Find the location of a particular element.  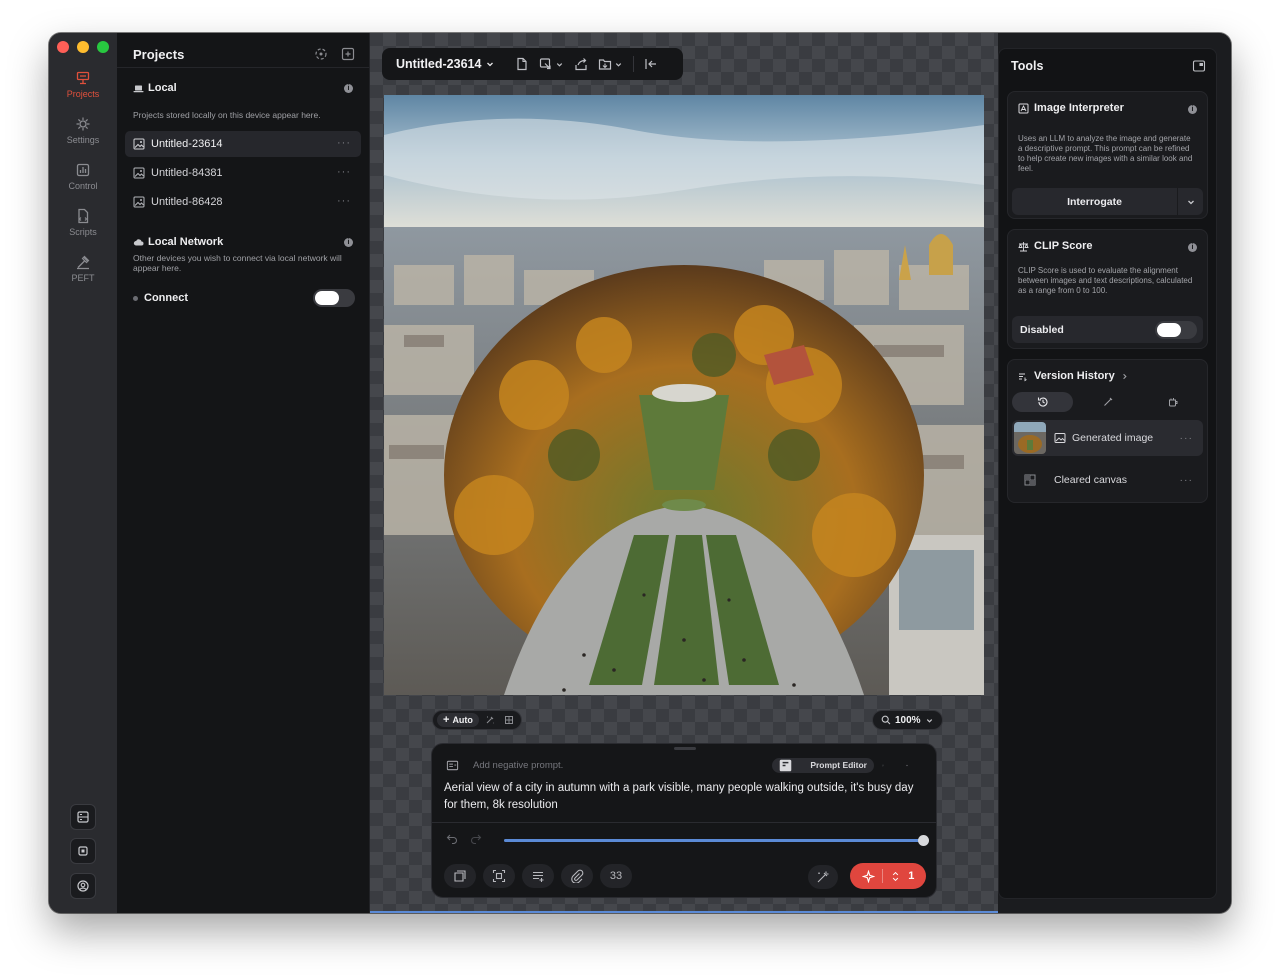

version-history-title: Version History is located at coordinates (1073, 376).